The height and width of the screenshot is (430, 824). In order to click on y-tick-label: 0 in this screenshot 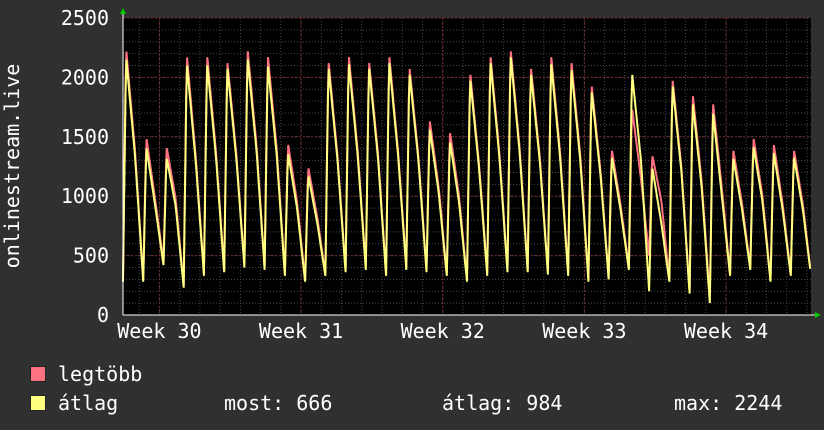, I will do `click(103, 315)`.